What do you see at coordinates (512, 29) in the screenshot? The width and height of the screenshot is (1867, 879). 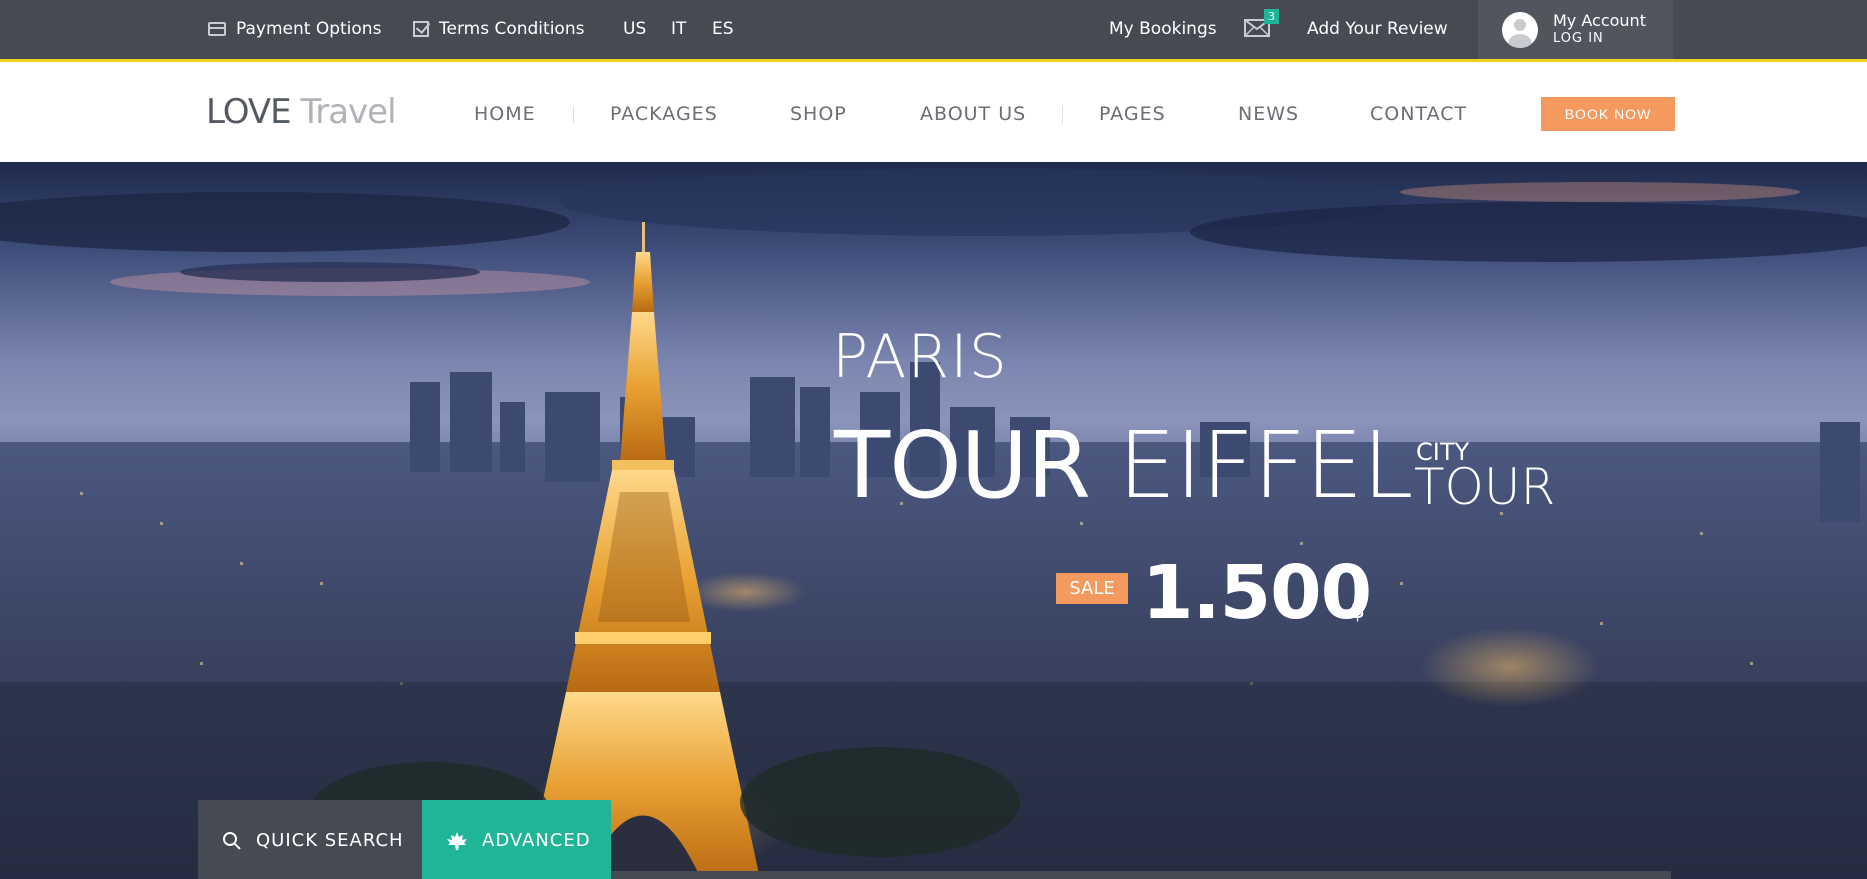 I see `terms-conditions-label: Terms Conditions` at bounding box center [512, 29].